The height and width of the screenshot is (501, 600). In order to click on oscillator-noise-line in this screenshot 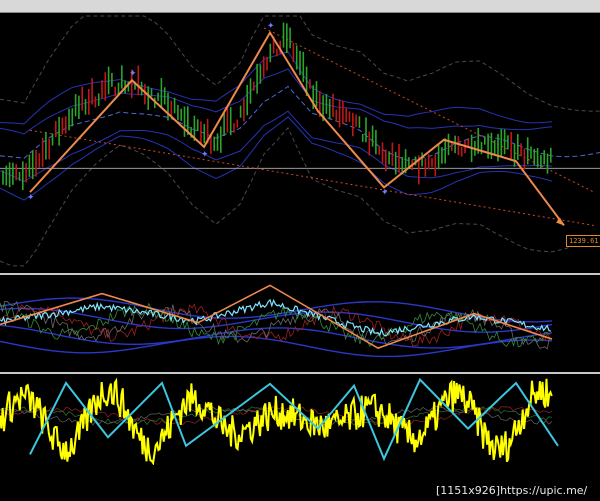, I will do `click(275, 325)`.